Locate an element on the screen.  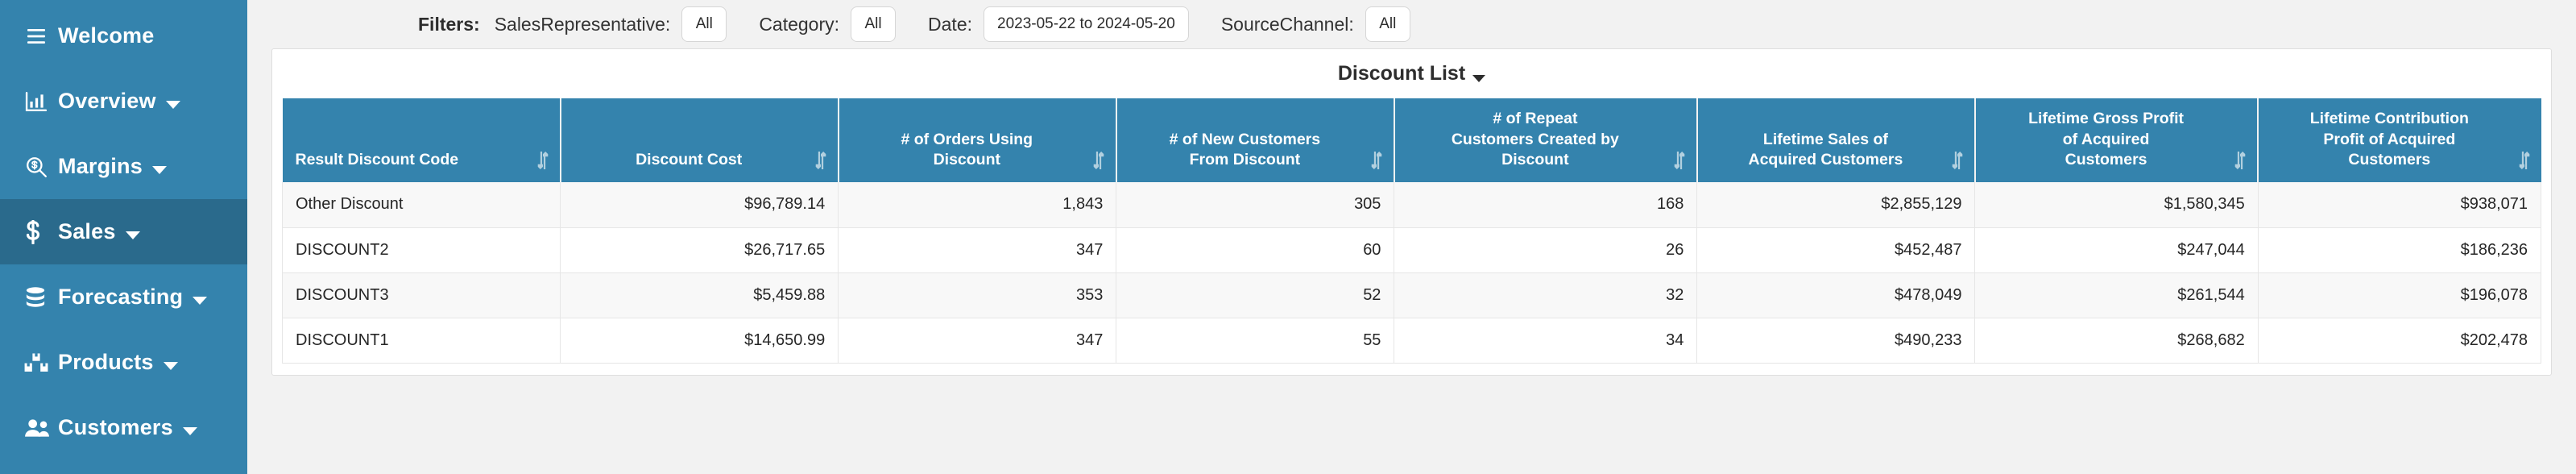
sidebar-item-margins: Margins is located at coordinates (123, 166).